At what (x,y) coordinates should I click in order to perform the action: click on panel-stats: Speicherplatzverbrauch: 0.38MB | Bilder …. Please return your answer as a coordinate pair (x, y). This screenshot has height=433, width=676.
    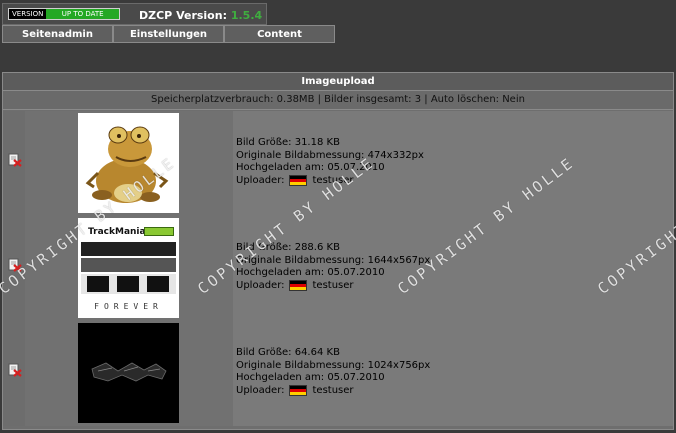
    Looking at the image, I should click on (338, 100).